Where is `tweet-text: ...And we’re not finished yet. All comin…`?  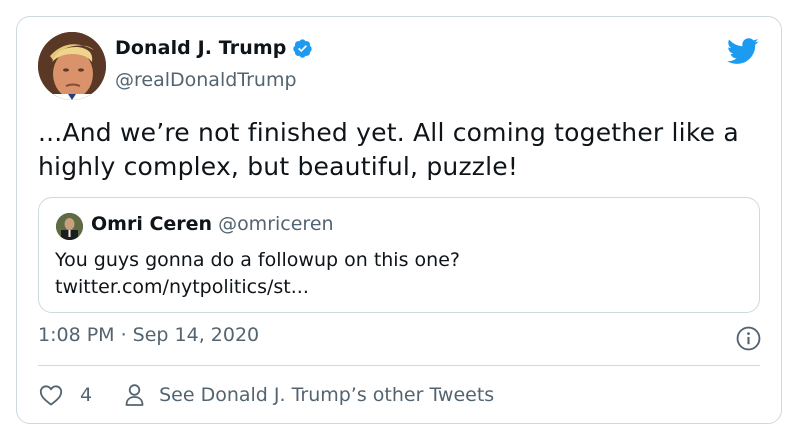 tweet-text: ...And we’re not finished yet. All comin… is located at coordinates (388, 149).